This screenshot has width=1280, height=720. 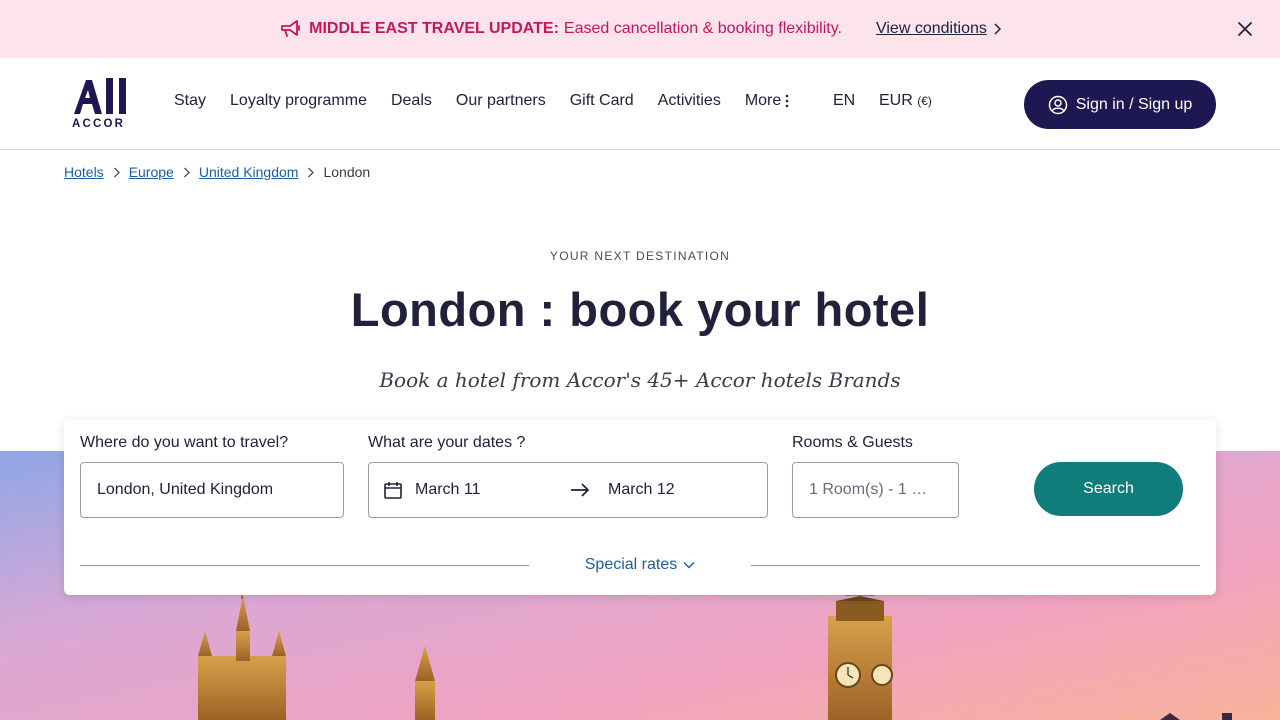 What do you see at coordinates (347, 172) in the screenshot?
I see `breadcrumb-current: London` at bounding box center [347, 172].